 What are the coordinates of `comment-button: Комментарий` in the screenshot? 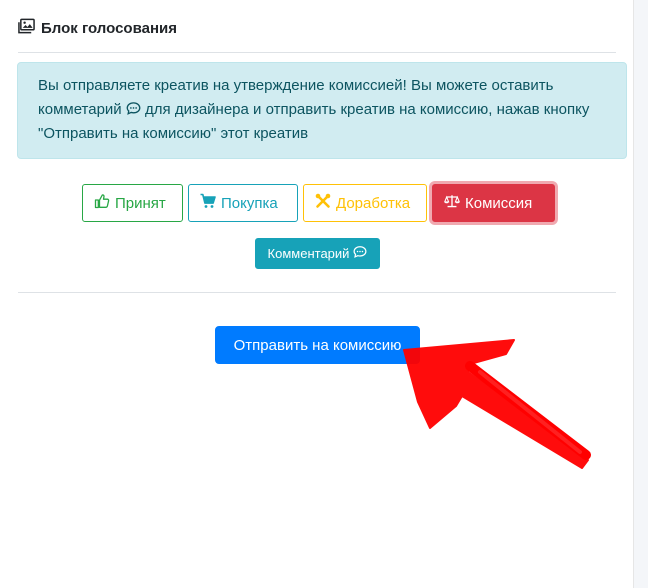 It's located at (317, 253).